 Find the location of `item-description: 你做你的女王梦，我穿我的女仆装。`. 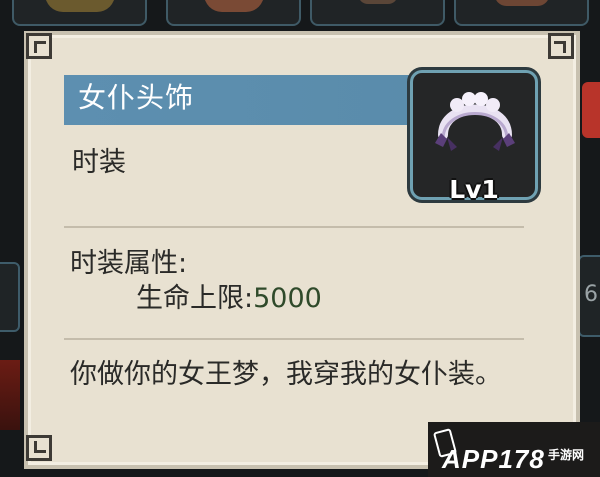

item-description: 你做你的女王梦，我穿我的女仆装。 is located at coordinates (286, 374).